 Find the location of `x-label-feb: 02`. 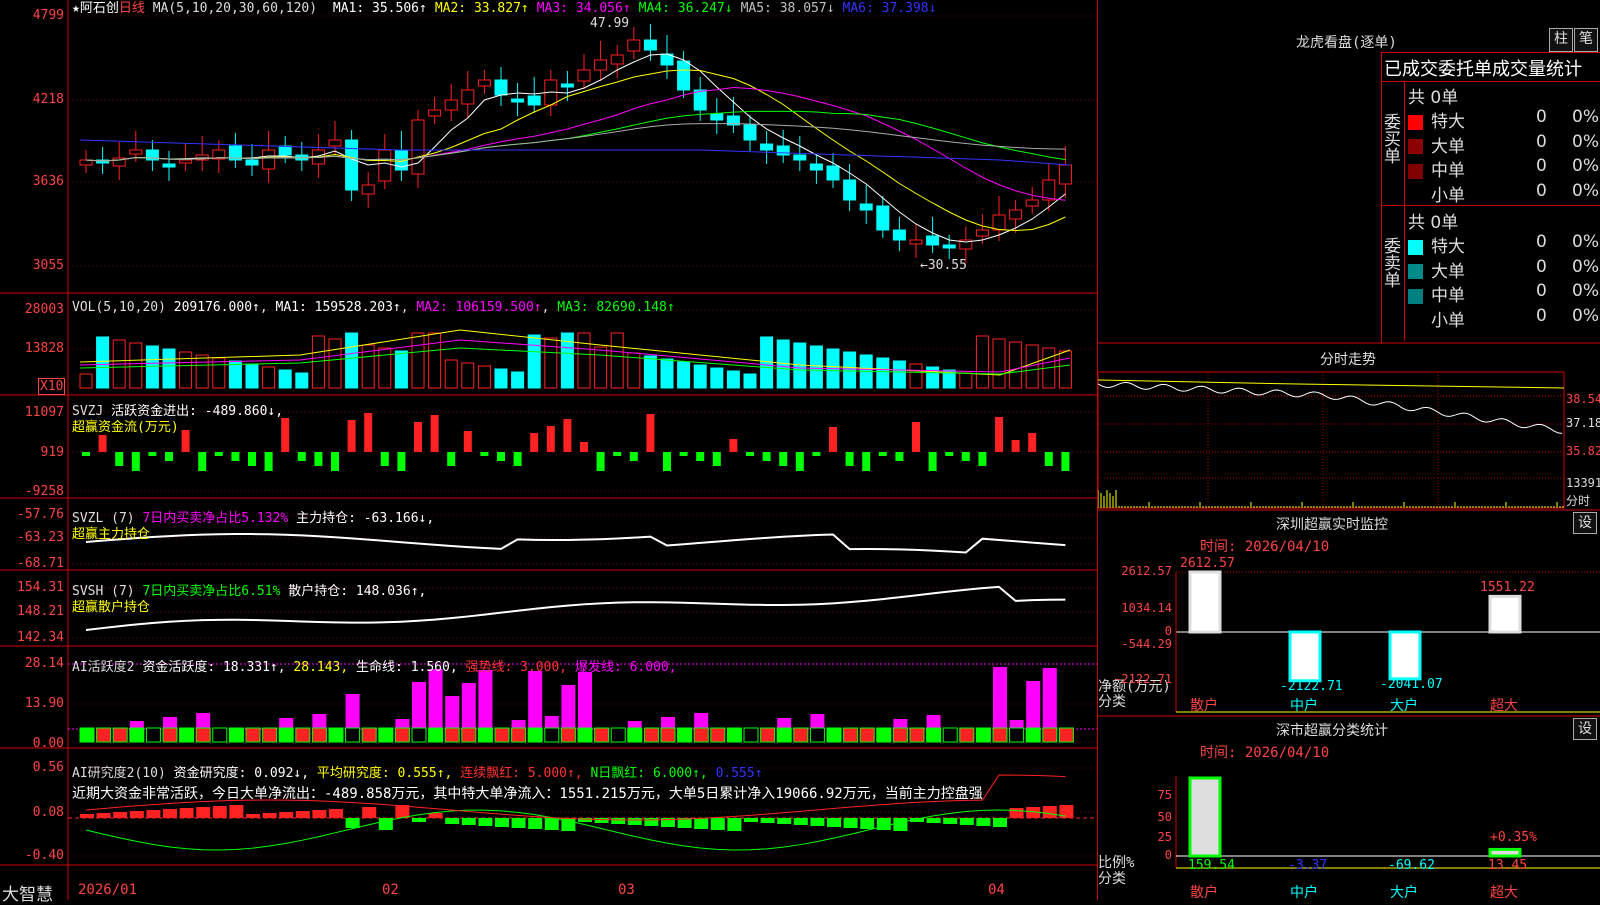

x-label-feb: 02 is located at coordinates (390, 890).